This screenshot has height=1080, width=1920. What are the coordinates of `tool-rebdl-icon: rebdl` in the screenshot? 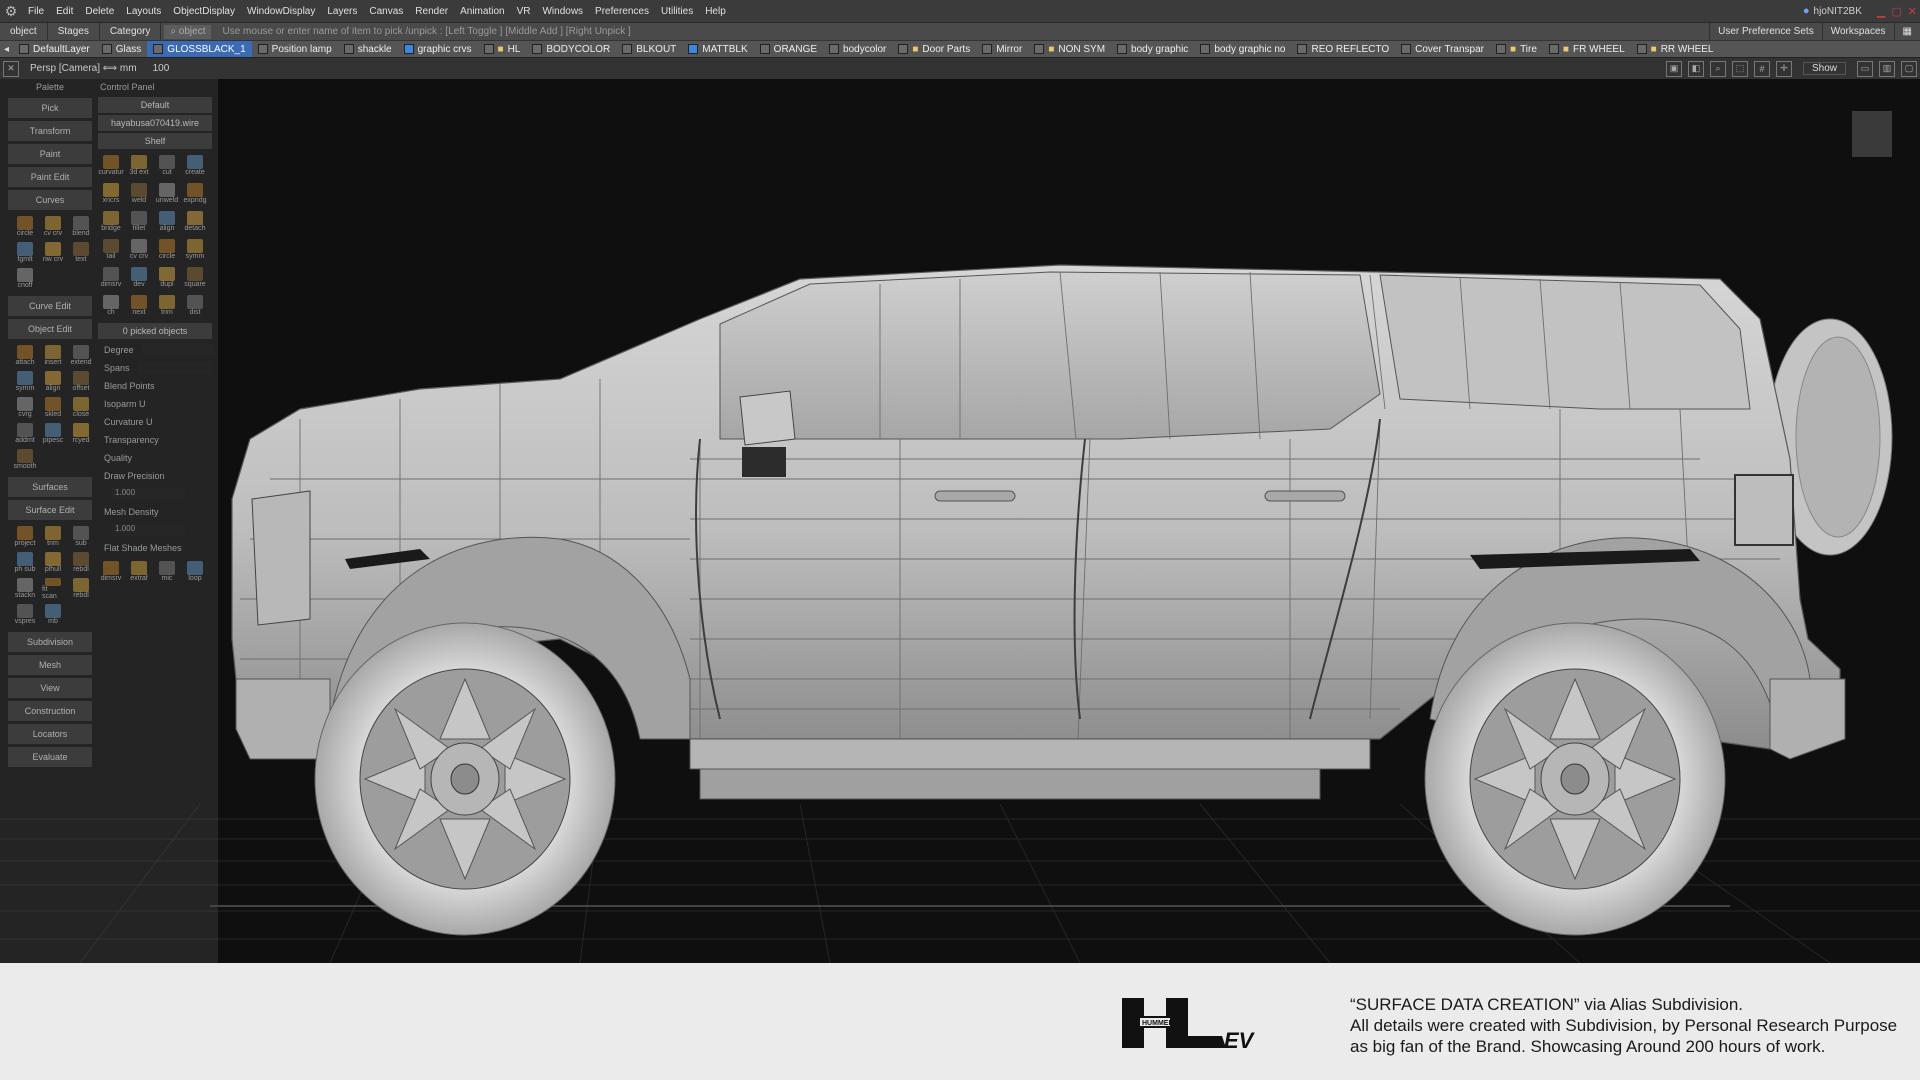 It's located at (81, 589).